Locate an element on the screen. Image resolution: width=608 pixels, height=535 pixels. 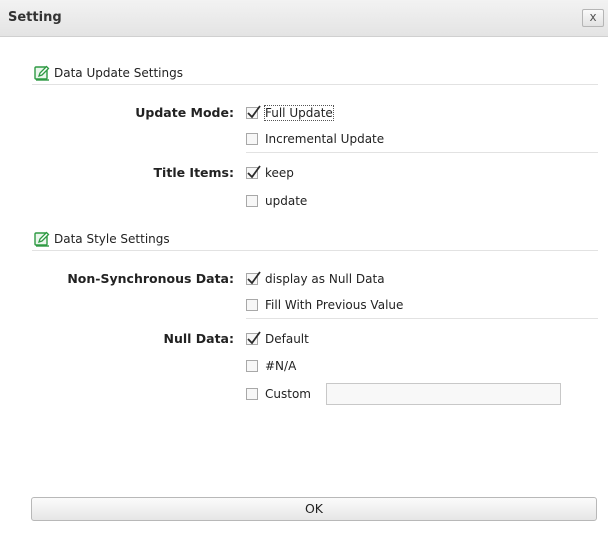
checkbox-label: Fill With Previous Value is located at coordinates (334, 305).